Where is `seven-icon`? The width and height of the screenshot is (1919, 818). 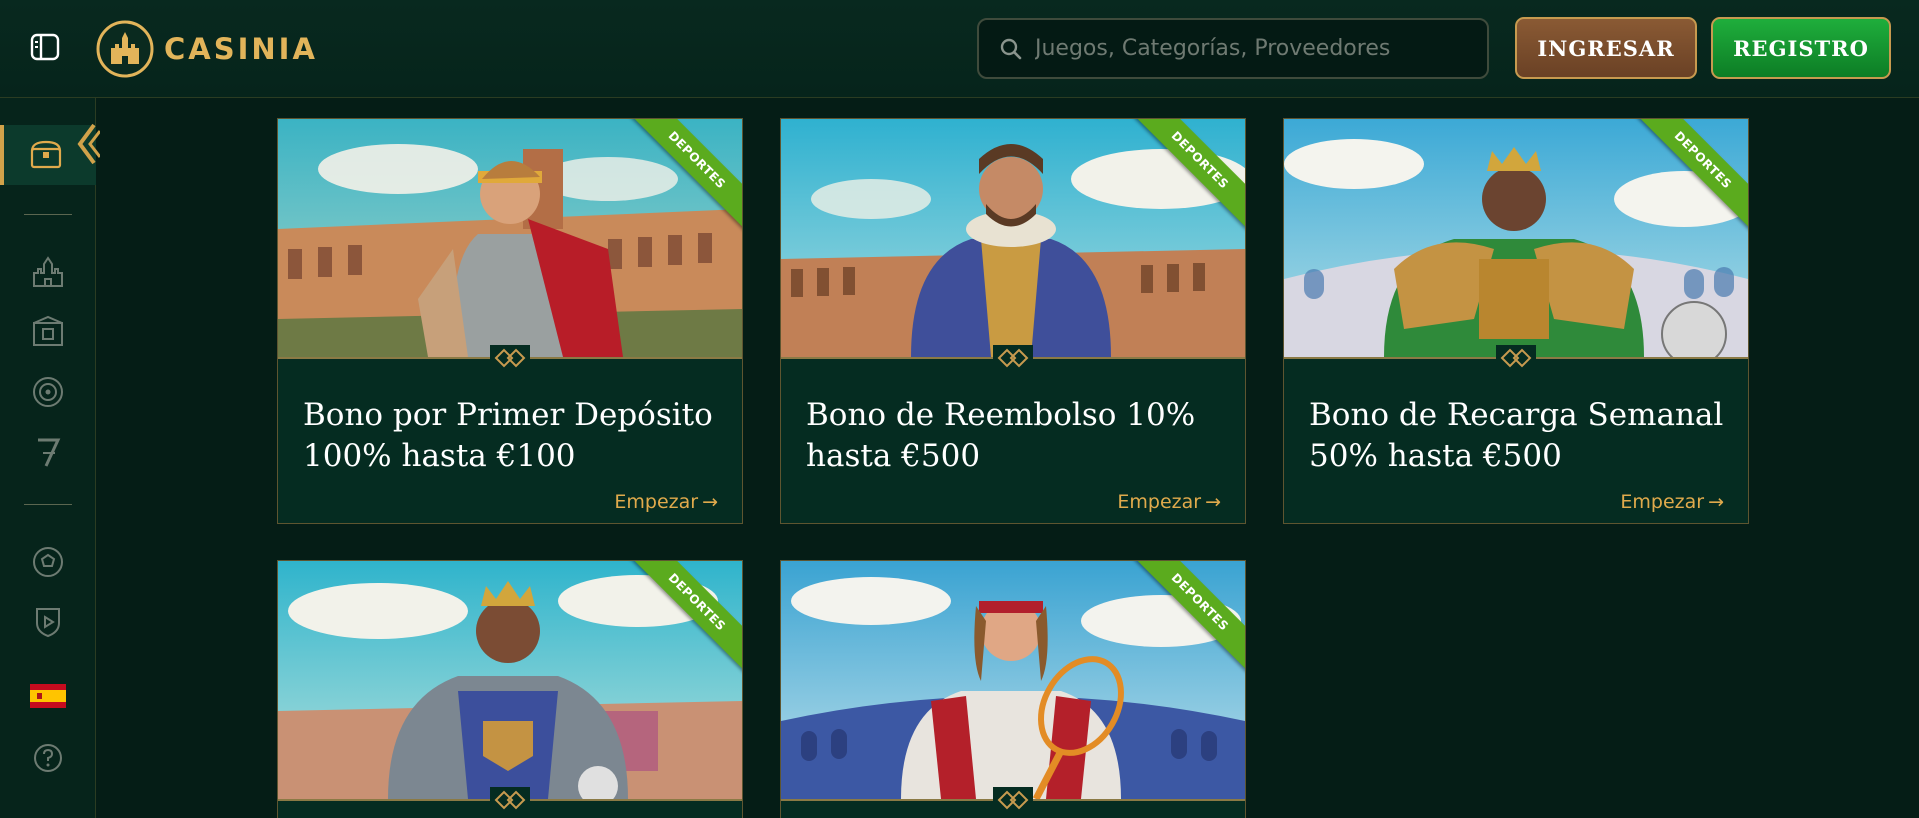
seven-icon is located at coordinates (49, 452).